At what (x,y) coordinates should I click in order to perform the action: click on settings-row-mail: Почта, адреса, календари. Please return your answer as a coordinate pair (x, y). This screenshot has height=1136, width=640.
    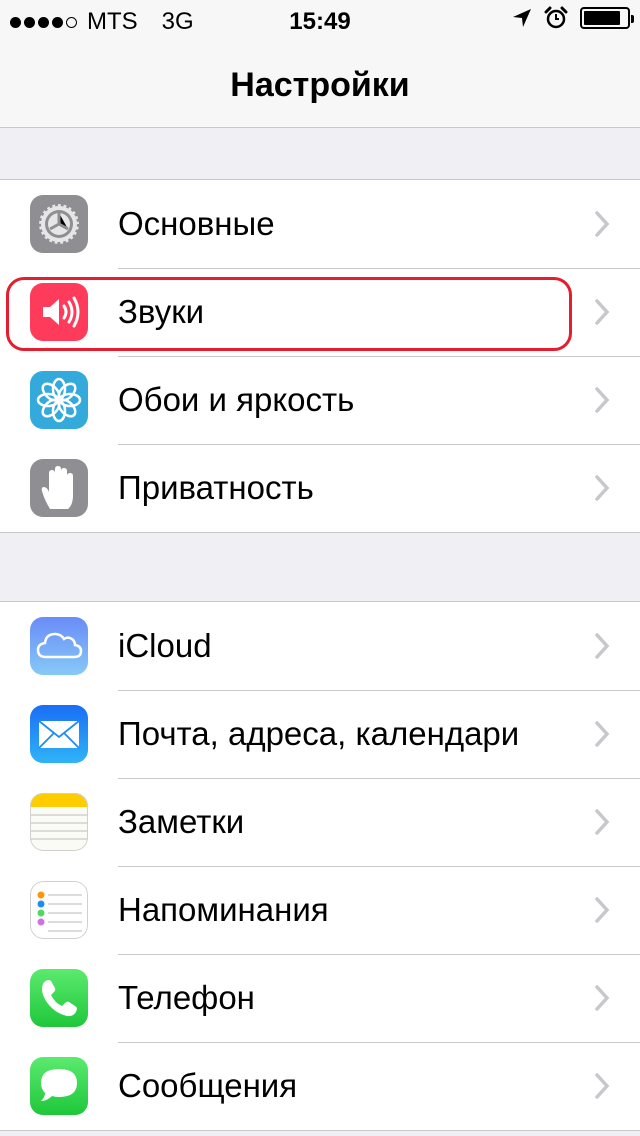
    Looking at the image, I should click on (320, 734).